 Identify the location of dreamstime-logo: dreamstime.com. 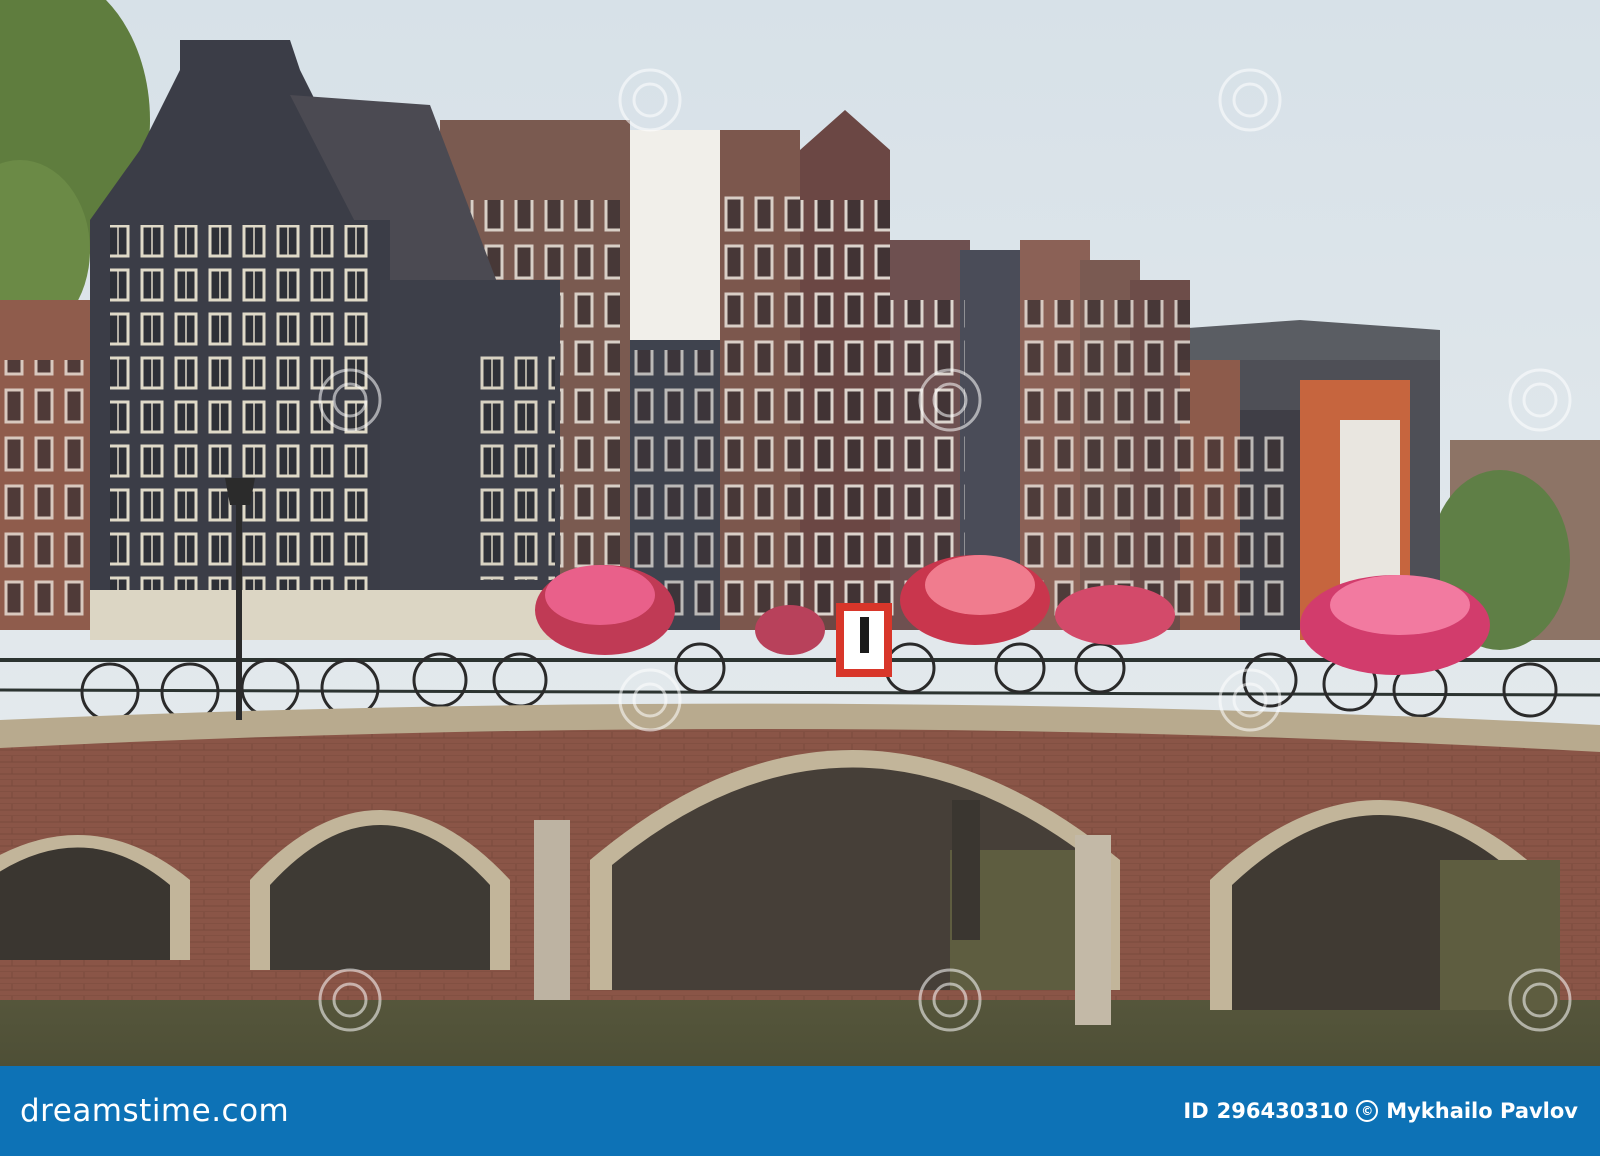
(154, 1111).